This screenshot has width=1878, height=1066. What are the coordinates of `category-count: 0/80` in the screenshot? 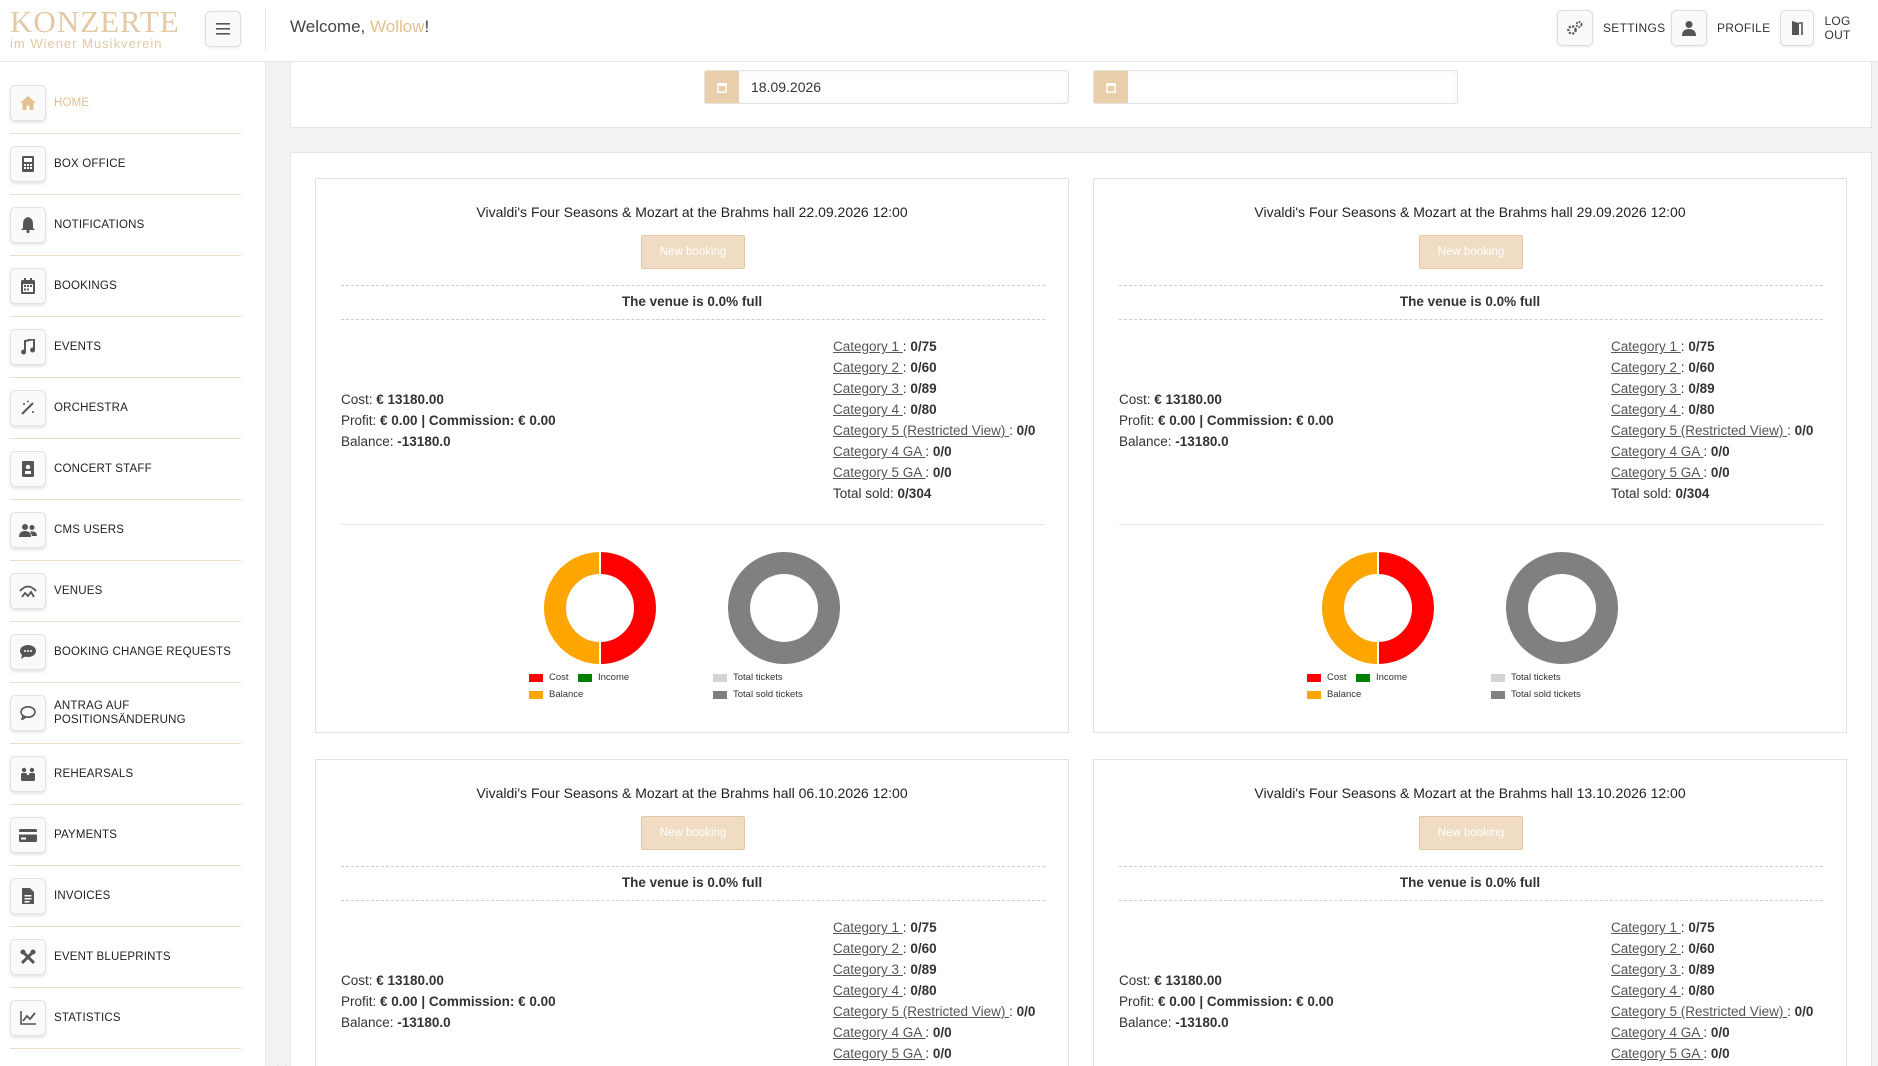 It's located at (1701, 409).